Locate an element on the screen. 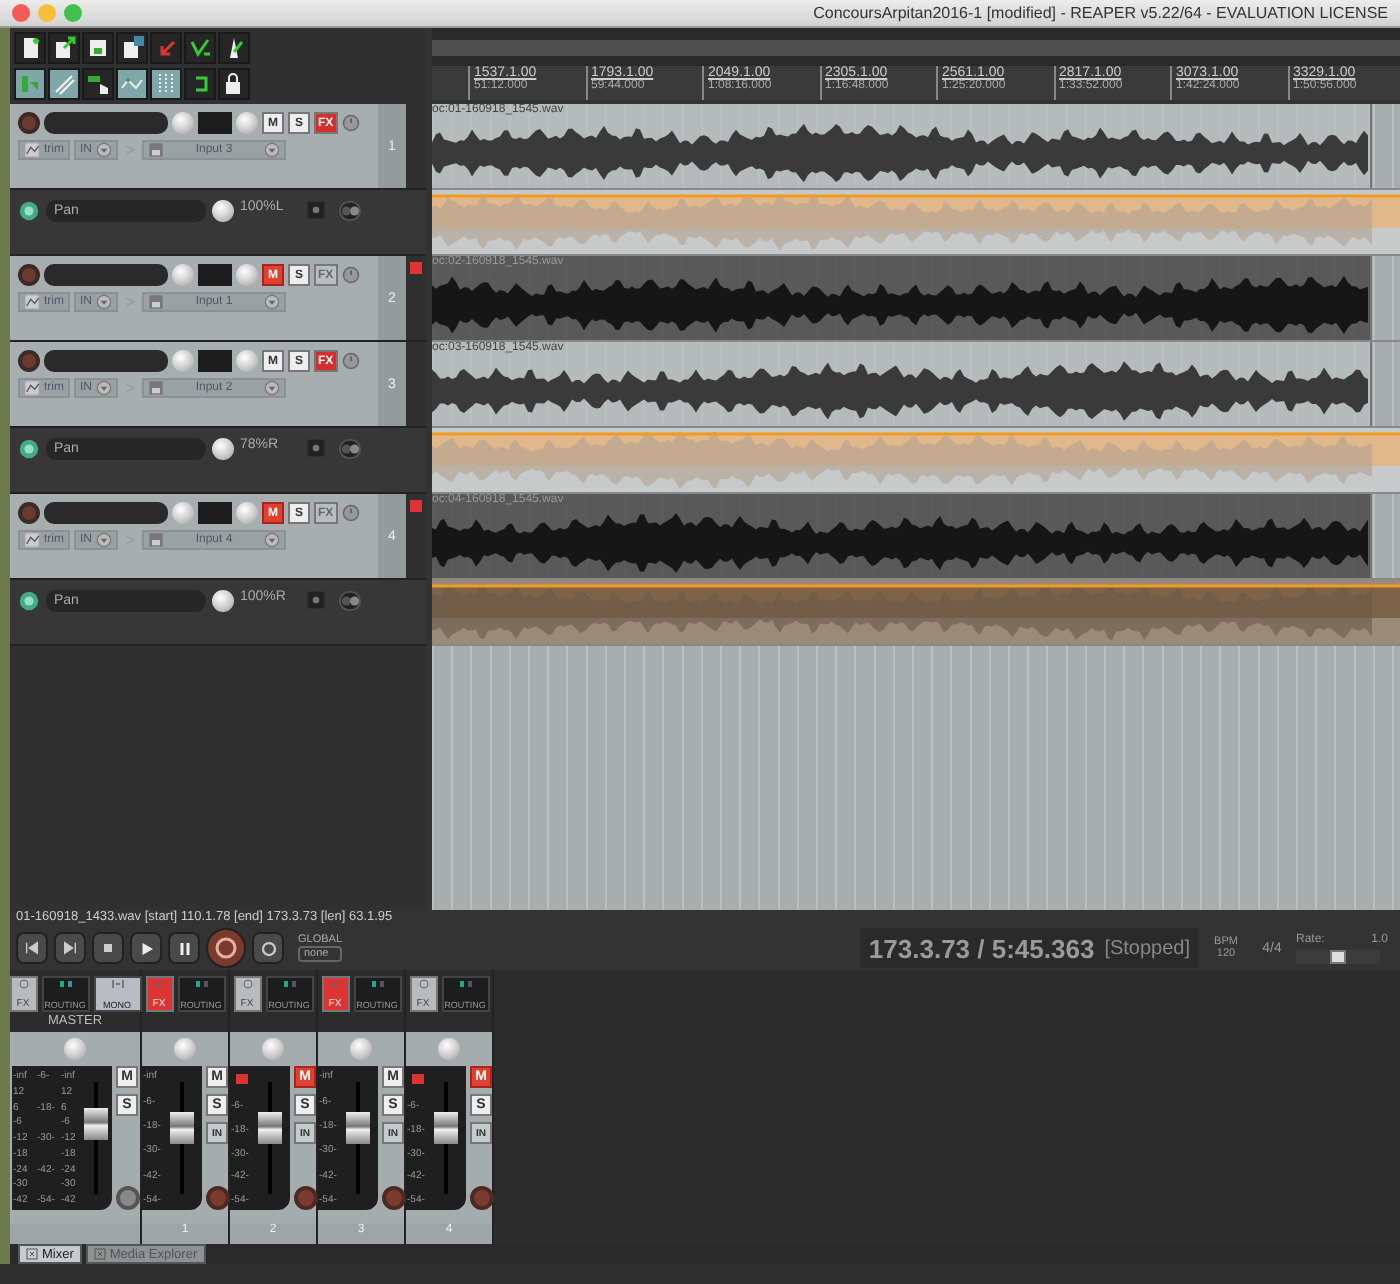 The width and height of the screenshot is (1400, 1284). repeat-icon is located at coordinates (268, 948).